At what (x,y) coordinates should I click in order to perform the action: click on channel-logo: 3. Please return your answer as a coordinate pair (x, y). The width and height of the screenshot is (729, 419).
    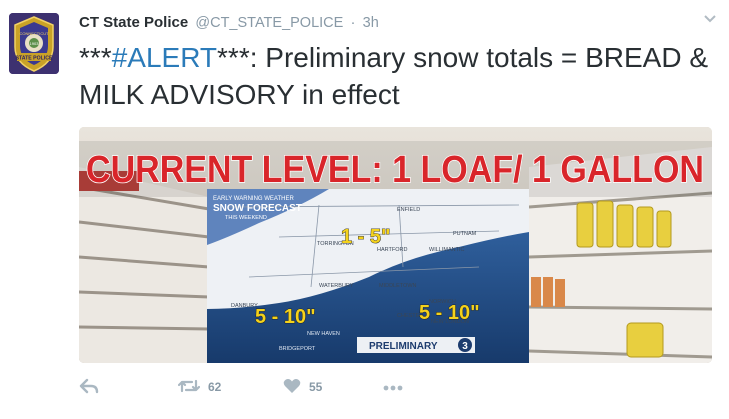
    Looking at the image, I should click on (465, 346).